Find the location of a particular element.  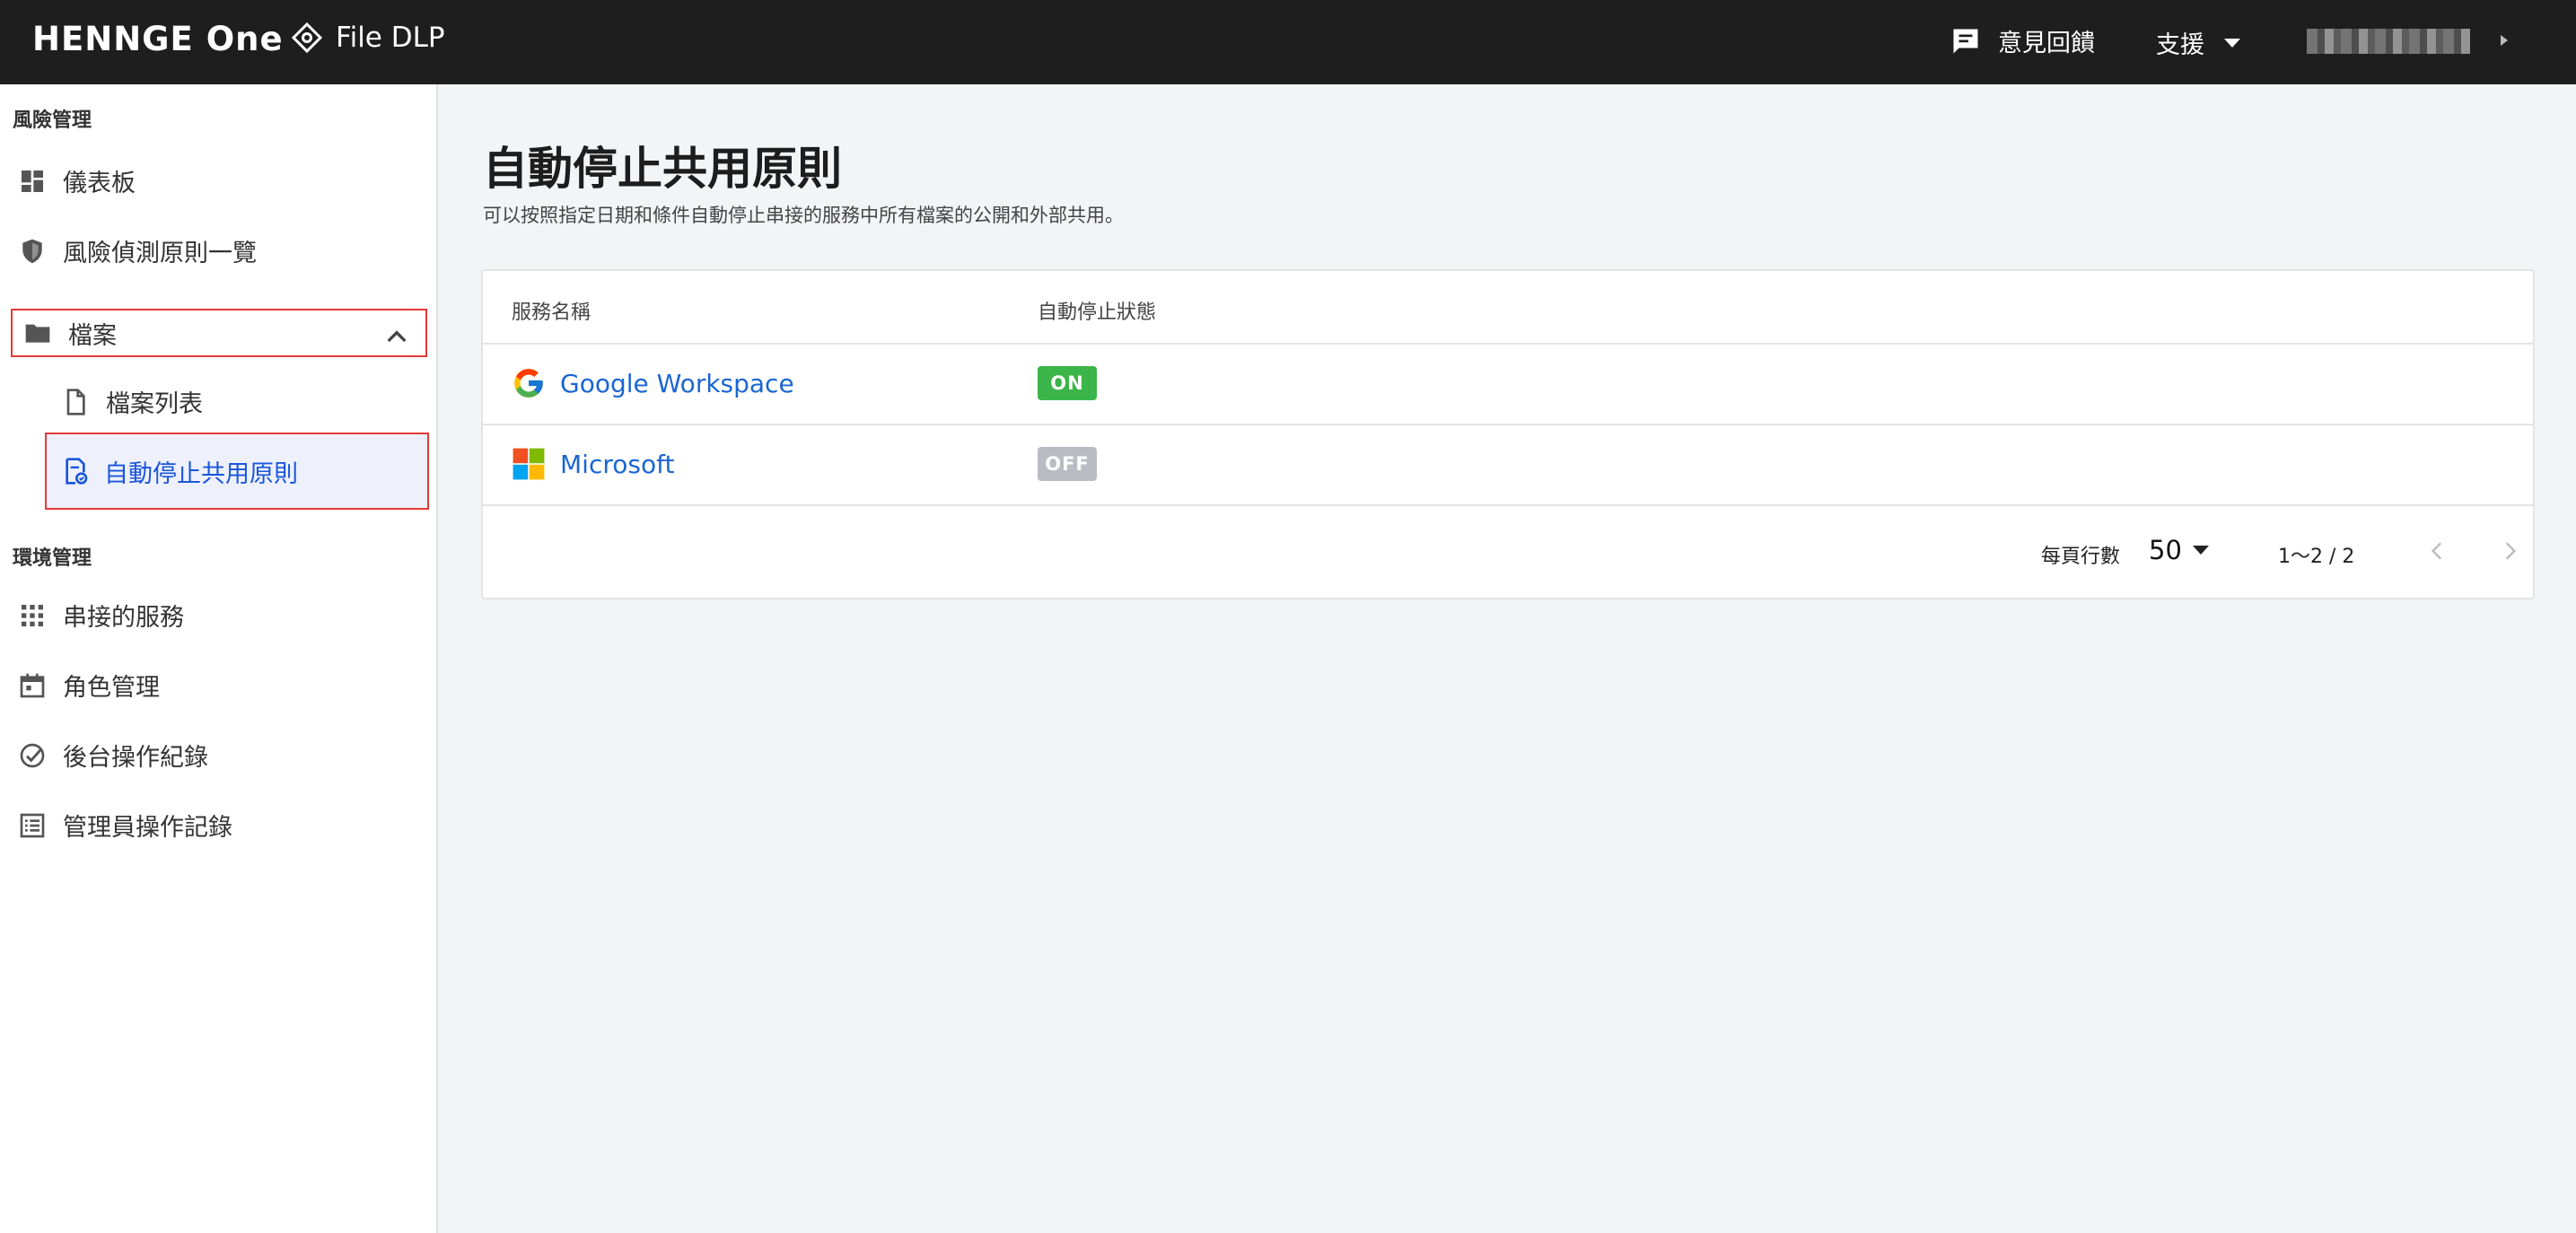

top-navigation-bar: HENNGE One File DLP 意見回饋 支援 is located at coordinates (1288, 42).